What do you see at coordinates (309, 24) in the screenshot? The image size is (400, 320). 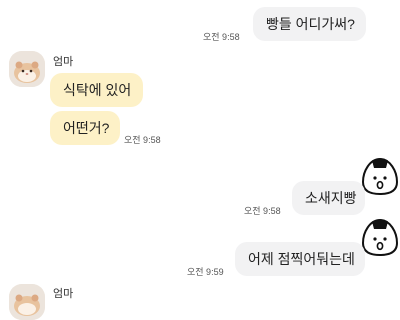 I see `sent-message-bubble: 빵들 어디가써?` at bounding box center [309, 24].